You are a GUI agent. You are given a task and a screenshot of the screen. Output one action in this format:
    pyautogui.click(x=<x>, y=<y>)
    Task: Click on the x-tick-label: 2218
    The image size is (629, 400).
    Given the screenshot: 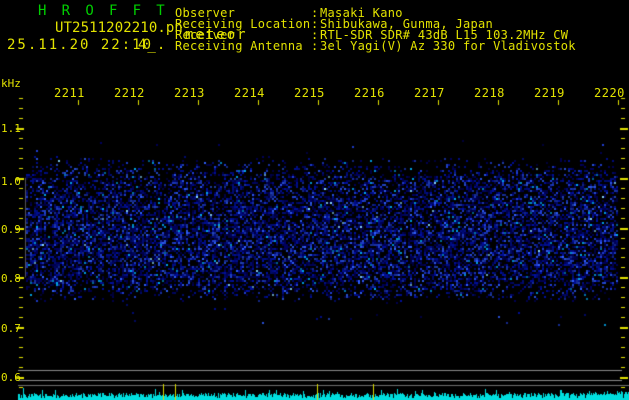 What is the action you would take?
    pyautogui.click(x=489, y=93)
    